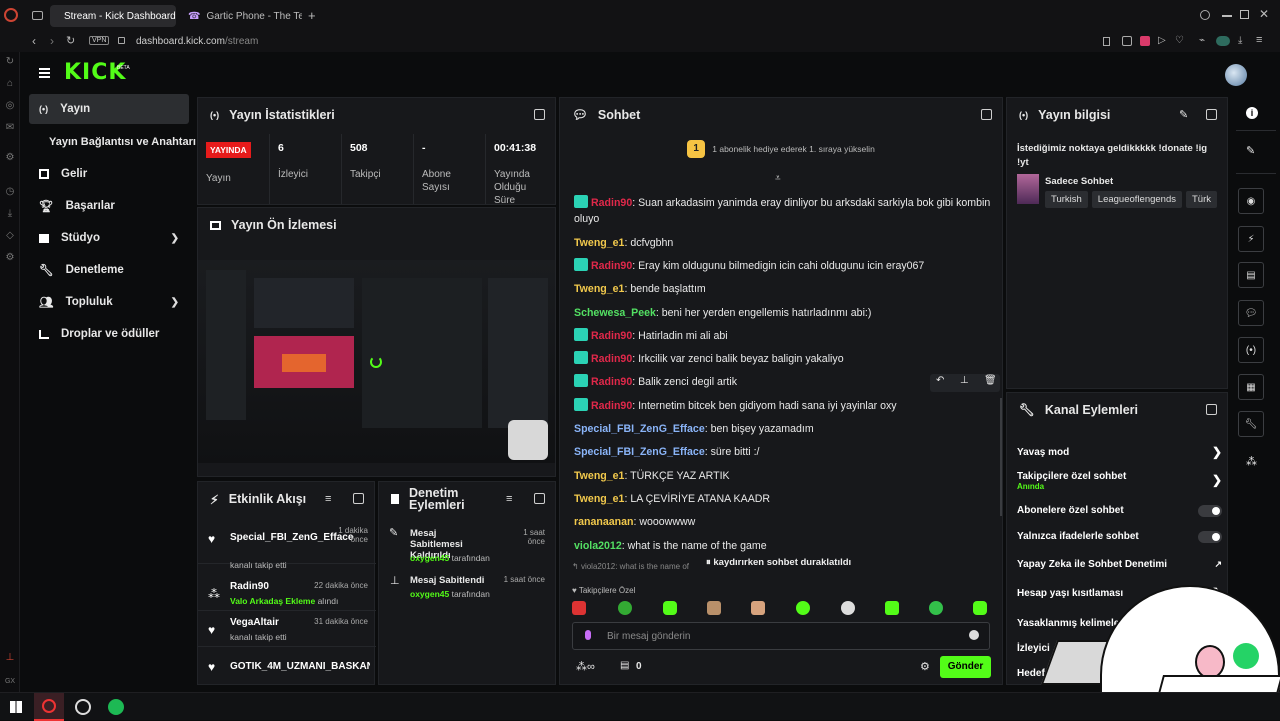 The image size is (1280, 721). What do you see at coordinates (778, 562) in the screenshot?
I see `chat-paused-notice: ⏸ kaydırırken sohbet duraklatıldı` at bounding box center [778, 562].